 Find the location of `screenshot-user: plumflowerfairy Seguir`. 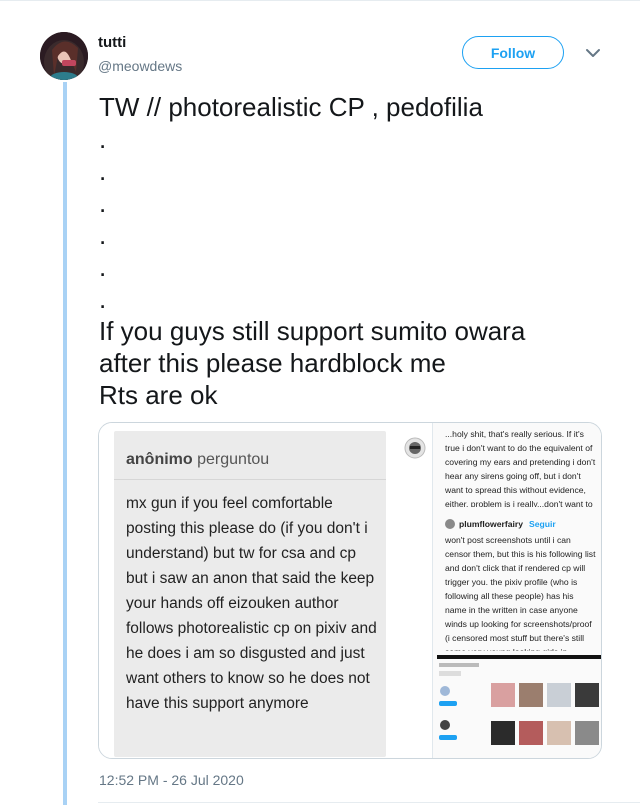

screenshot-user: plumflowerfairy Seguir is located at coordinates (500, 524).